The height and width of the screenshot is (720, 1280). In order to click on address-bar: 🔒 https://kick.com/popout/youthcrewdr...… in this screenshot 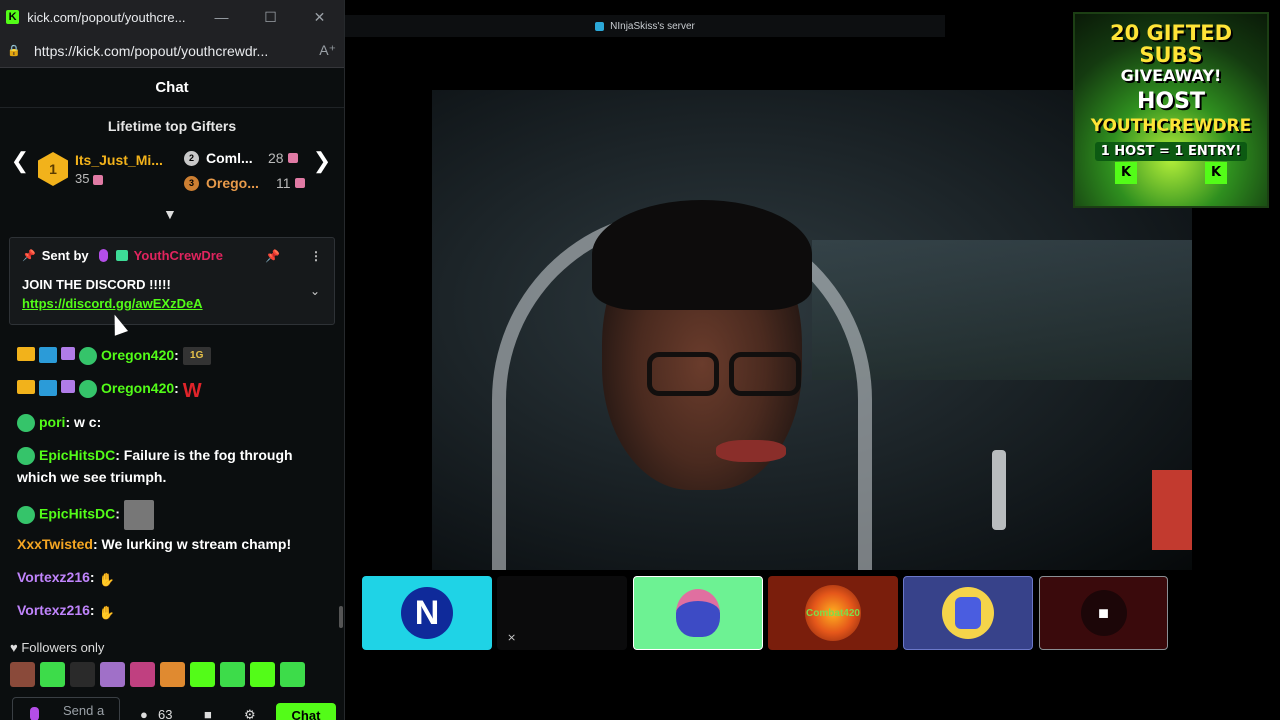, I will do `click(172, 51)`.